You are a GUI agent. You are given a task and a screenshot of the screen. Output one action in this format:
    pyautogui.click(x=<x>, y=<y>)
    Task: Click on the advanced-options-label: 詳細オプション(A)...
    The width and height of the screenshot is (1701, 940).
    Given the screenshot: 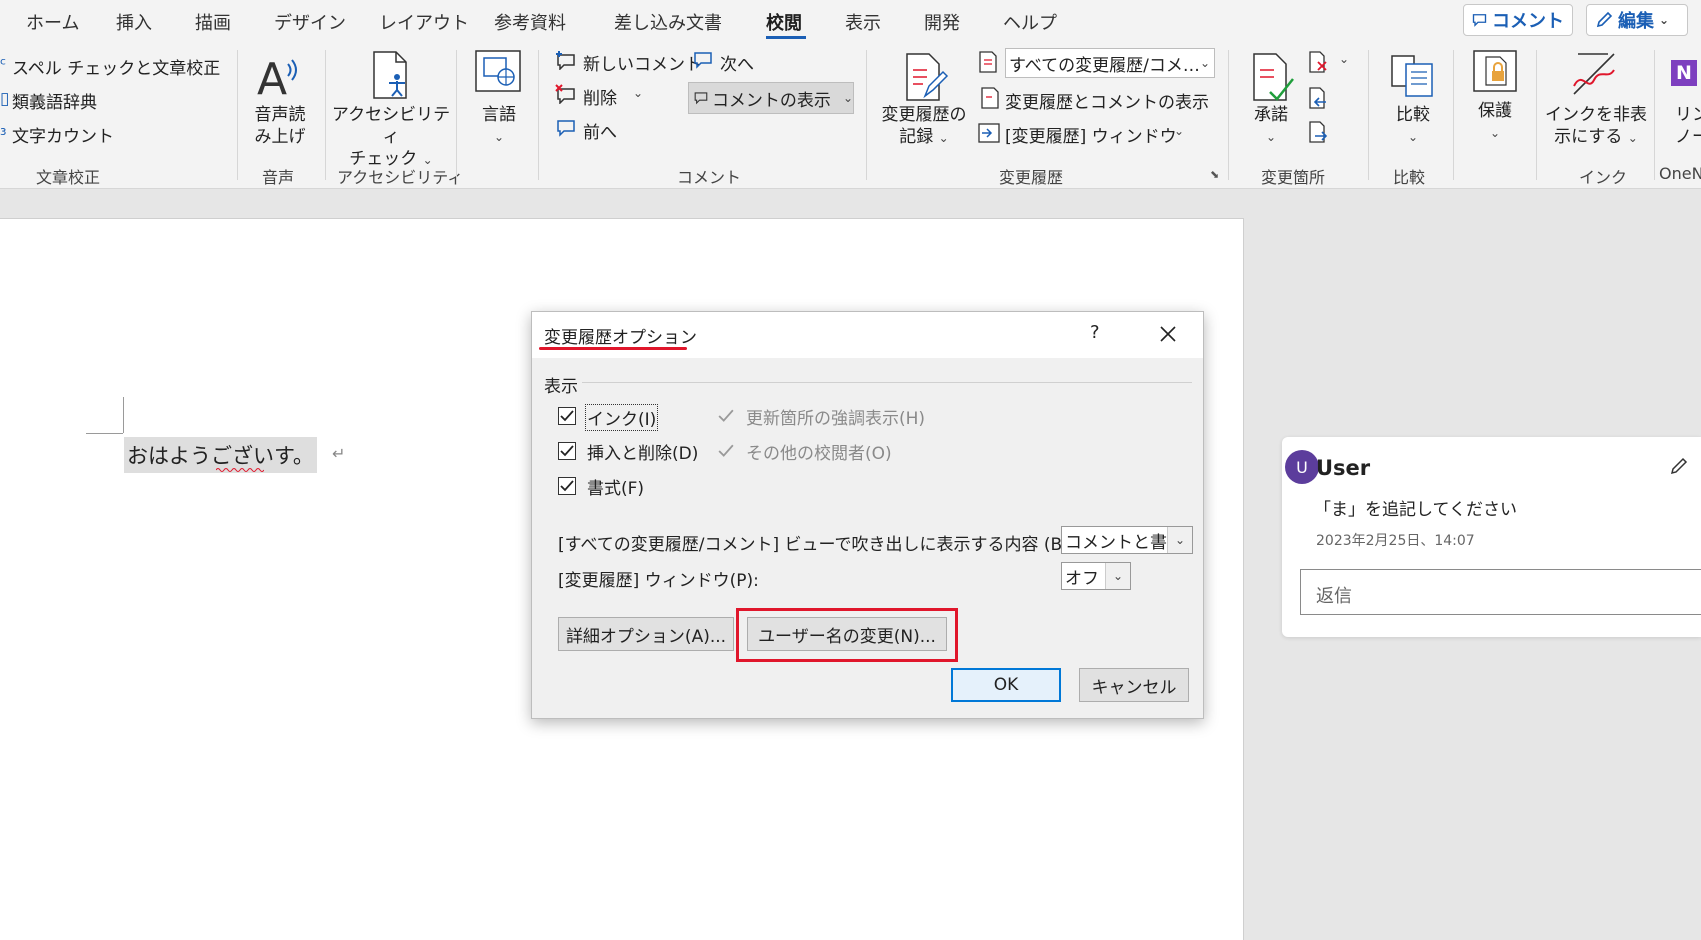 What is the action you would take?
    pyautogui.click(x=646, y=636)
    